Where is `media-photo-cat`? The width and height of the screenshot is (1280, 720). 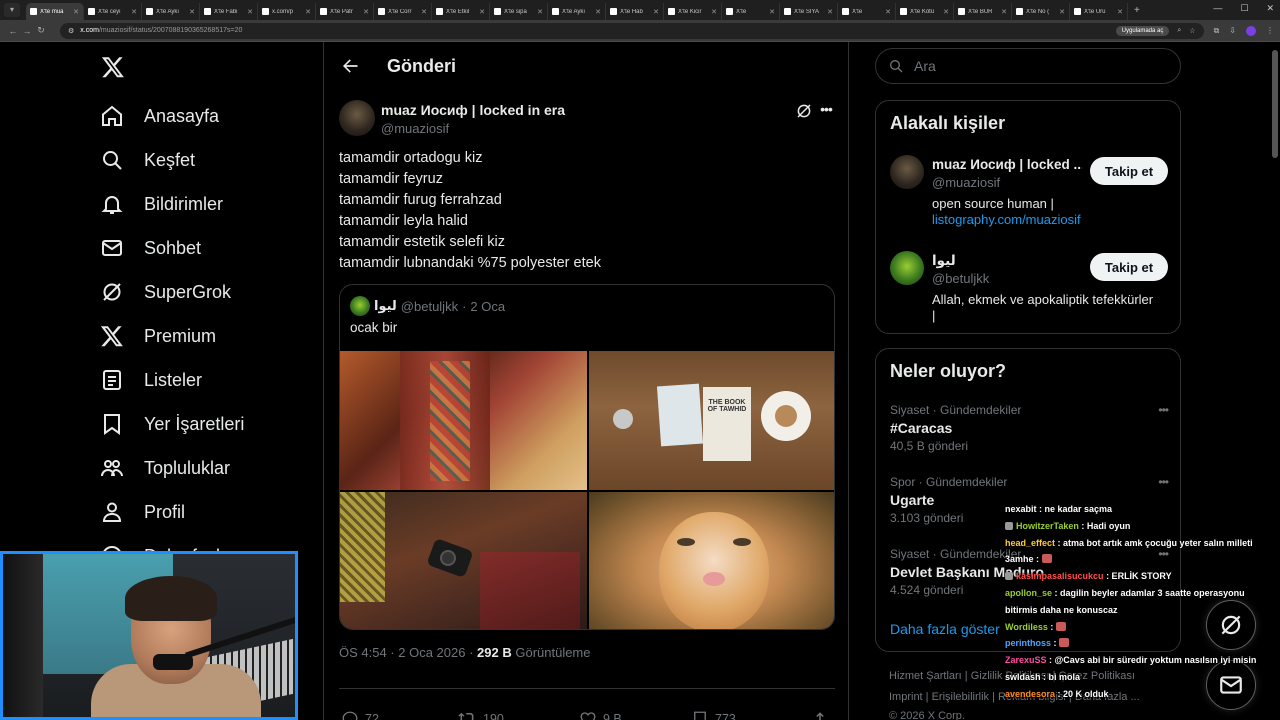 media-photo-cat is located at coordinates (711, 560).